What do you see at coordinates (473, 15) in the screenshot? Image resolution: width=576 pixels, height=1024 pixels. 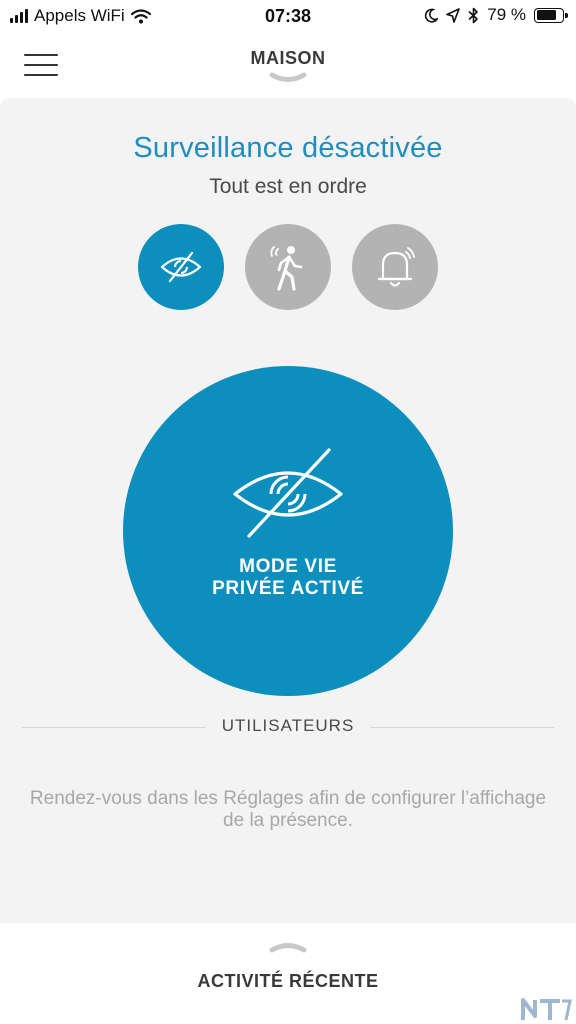 I see `bluetooth-icon` at bounding box center [473, 15].